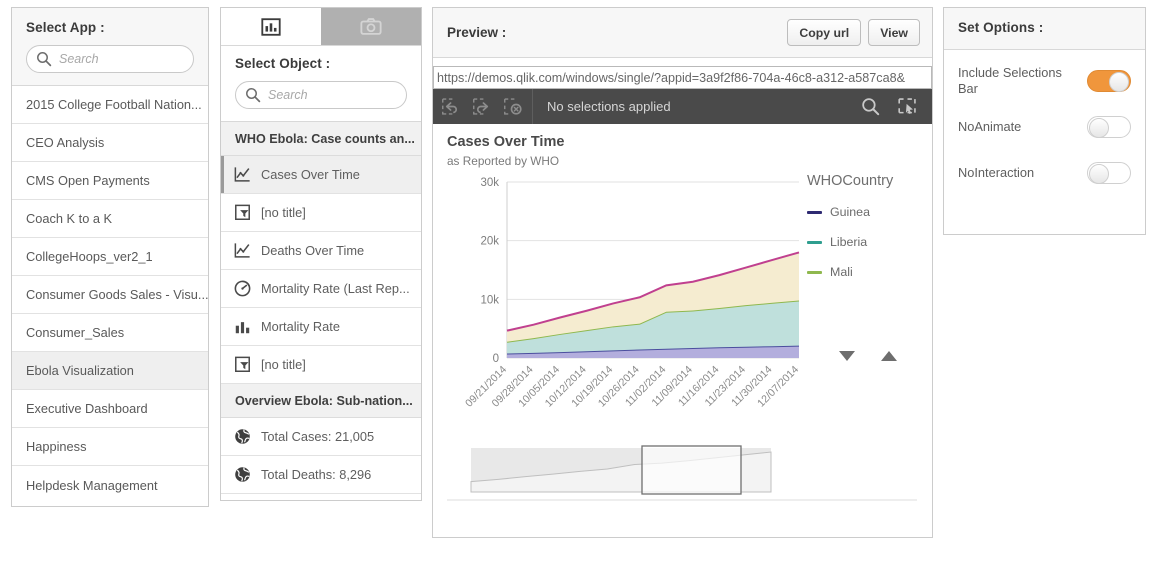  Describe the element at coordinates (489, 300) in the screenshot. I see `y-axis-tick: 10k` at that location.